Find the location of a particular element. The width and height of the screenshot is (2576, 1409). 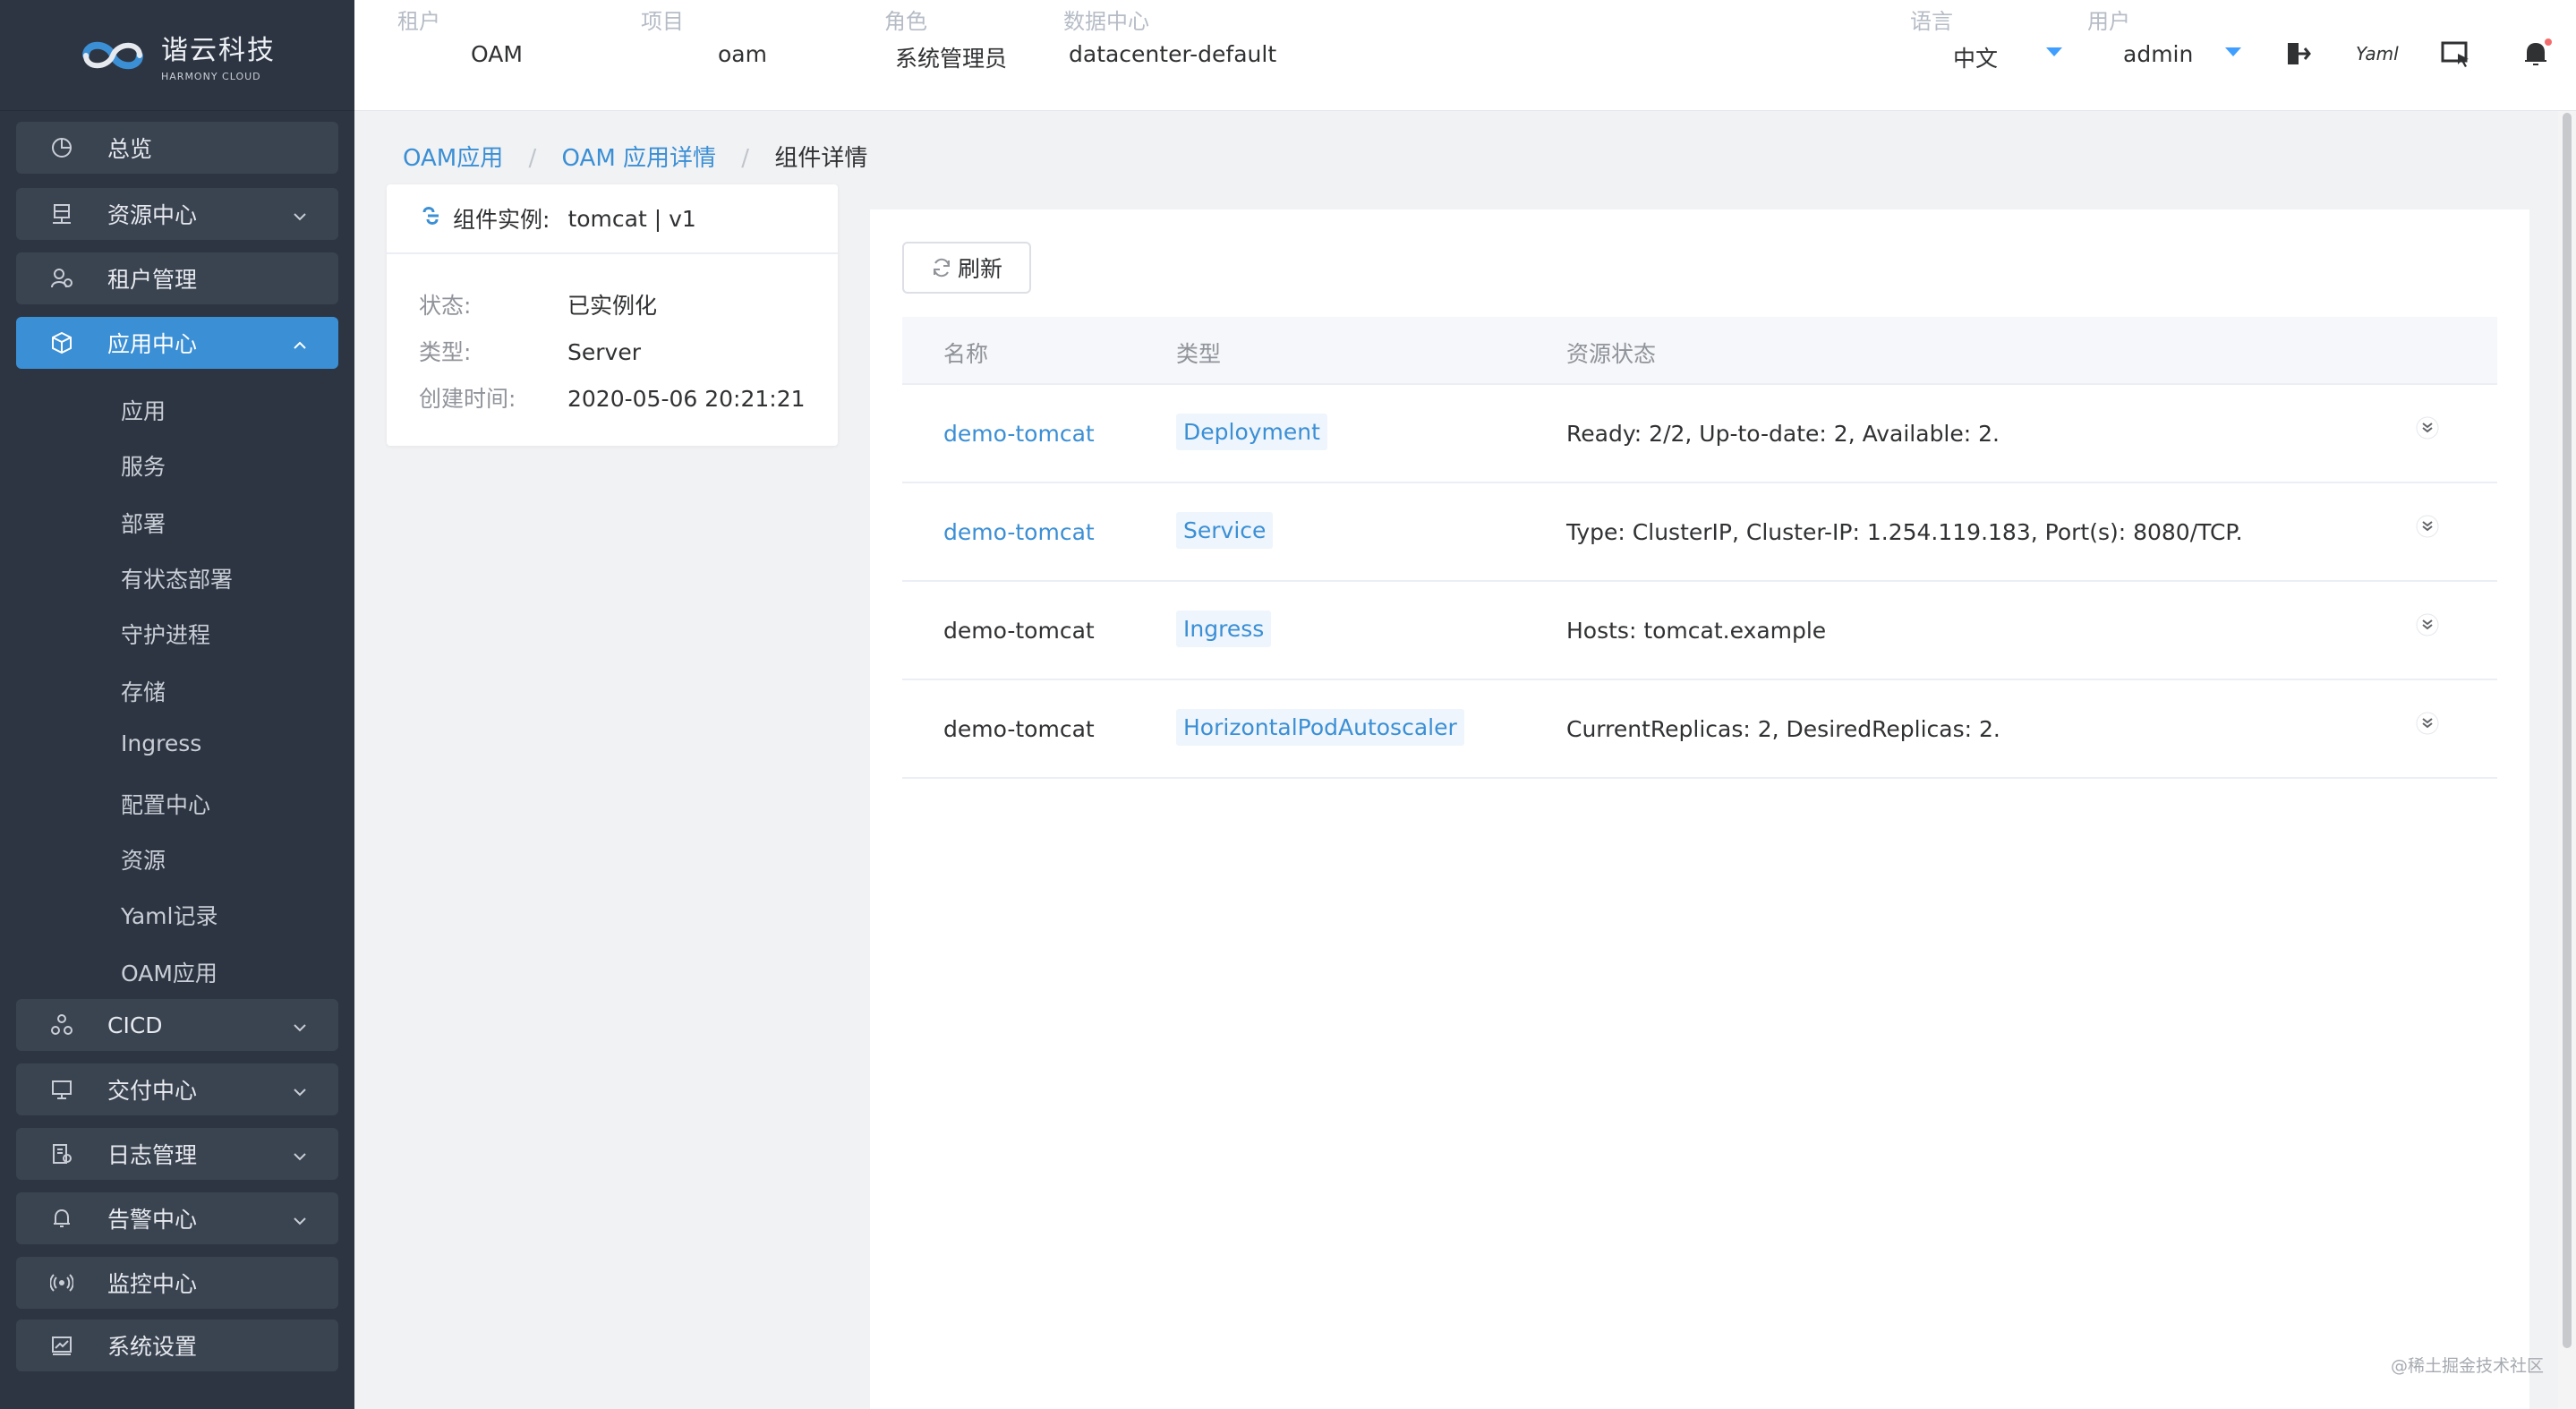

menu-item-alert-center: 告警中心 is located at coordinates (177, 1218).